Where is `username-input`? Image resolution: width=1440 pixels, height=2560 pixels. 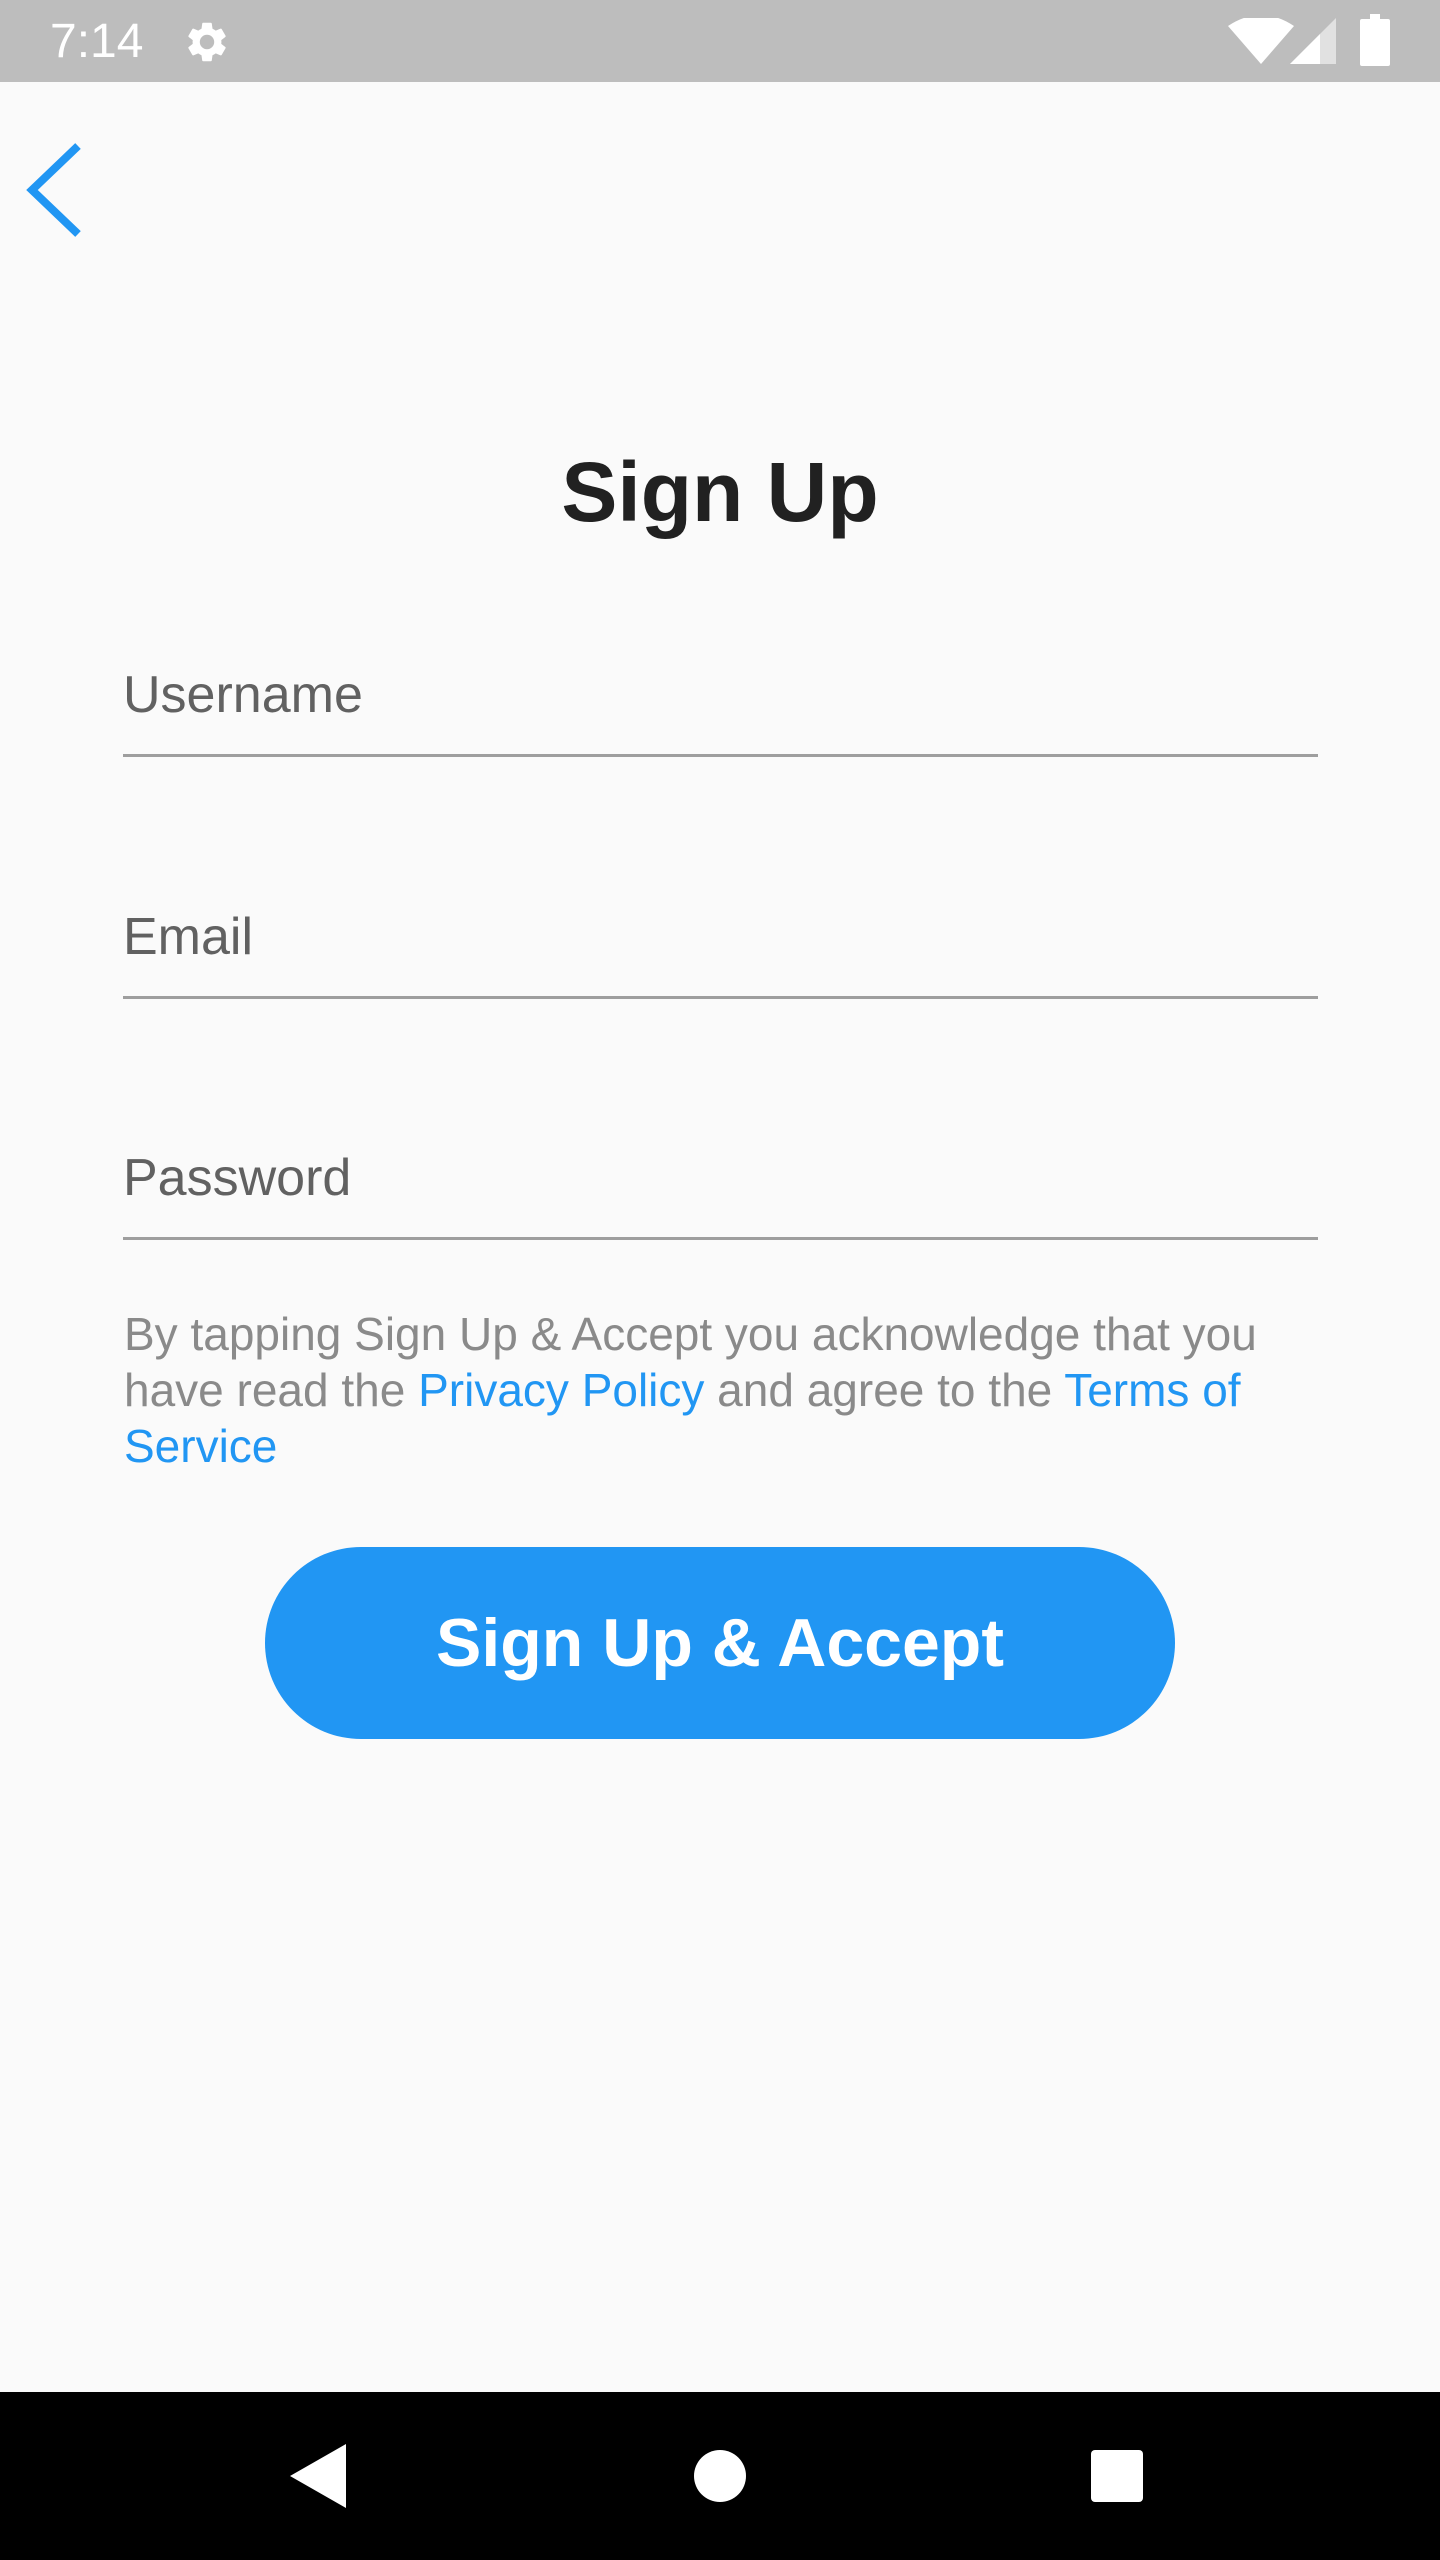 username-input is located at coordinates (720, 695).